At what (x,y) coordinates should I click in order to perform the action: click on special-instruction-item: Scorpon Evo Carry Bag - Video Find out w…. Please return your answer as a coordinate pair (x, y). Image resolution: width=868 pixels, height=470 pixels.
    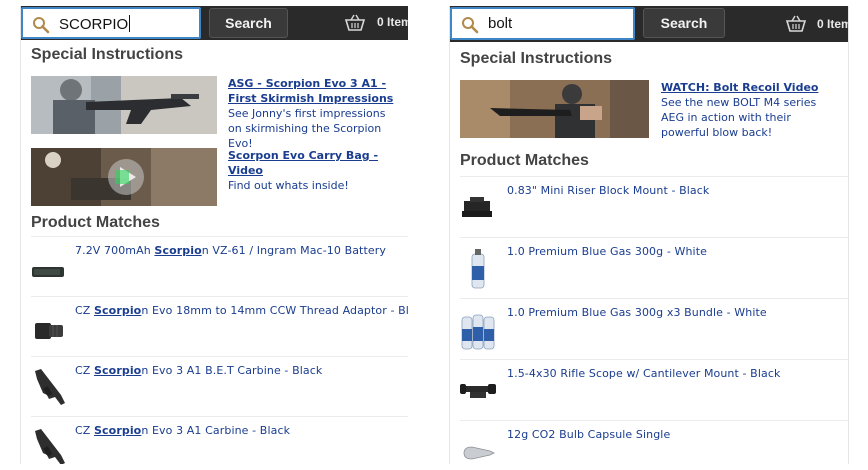
    Looking at the image, I should click on (215, 177).